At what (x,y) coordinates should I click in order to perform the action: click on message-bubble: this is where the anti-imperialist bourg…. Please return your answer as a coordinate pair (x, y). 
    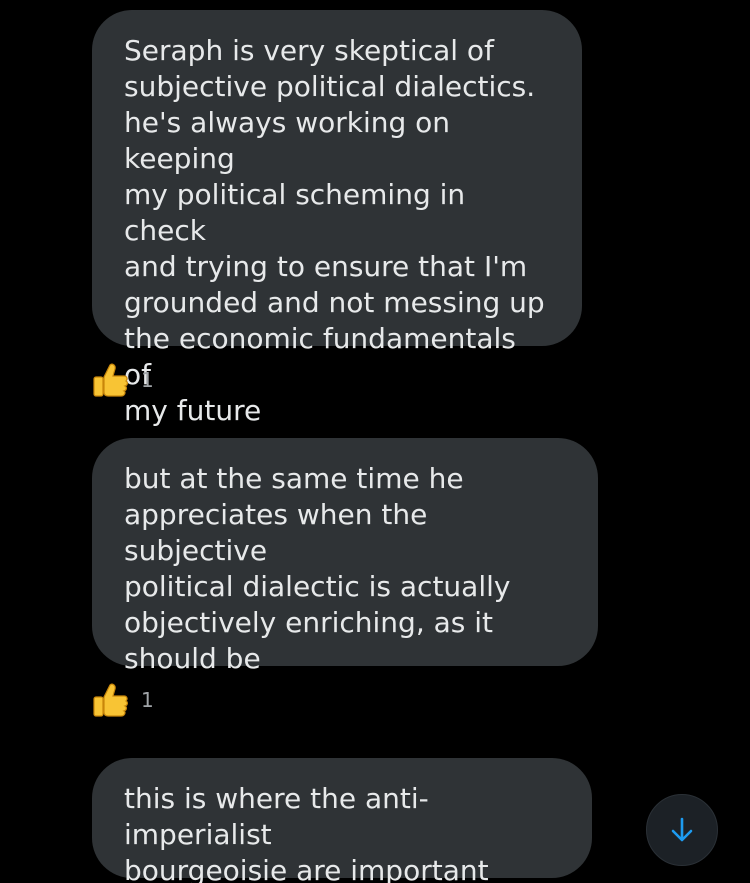
    Looking at the image, I should click on (342, 820).